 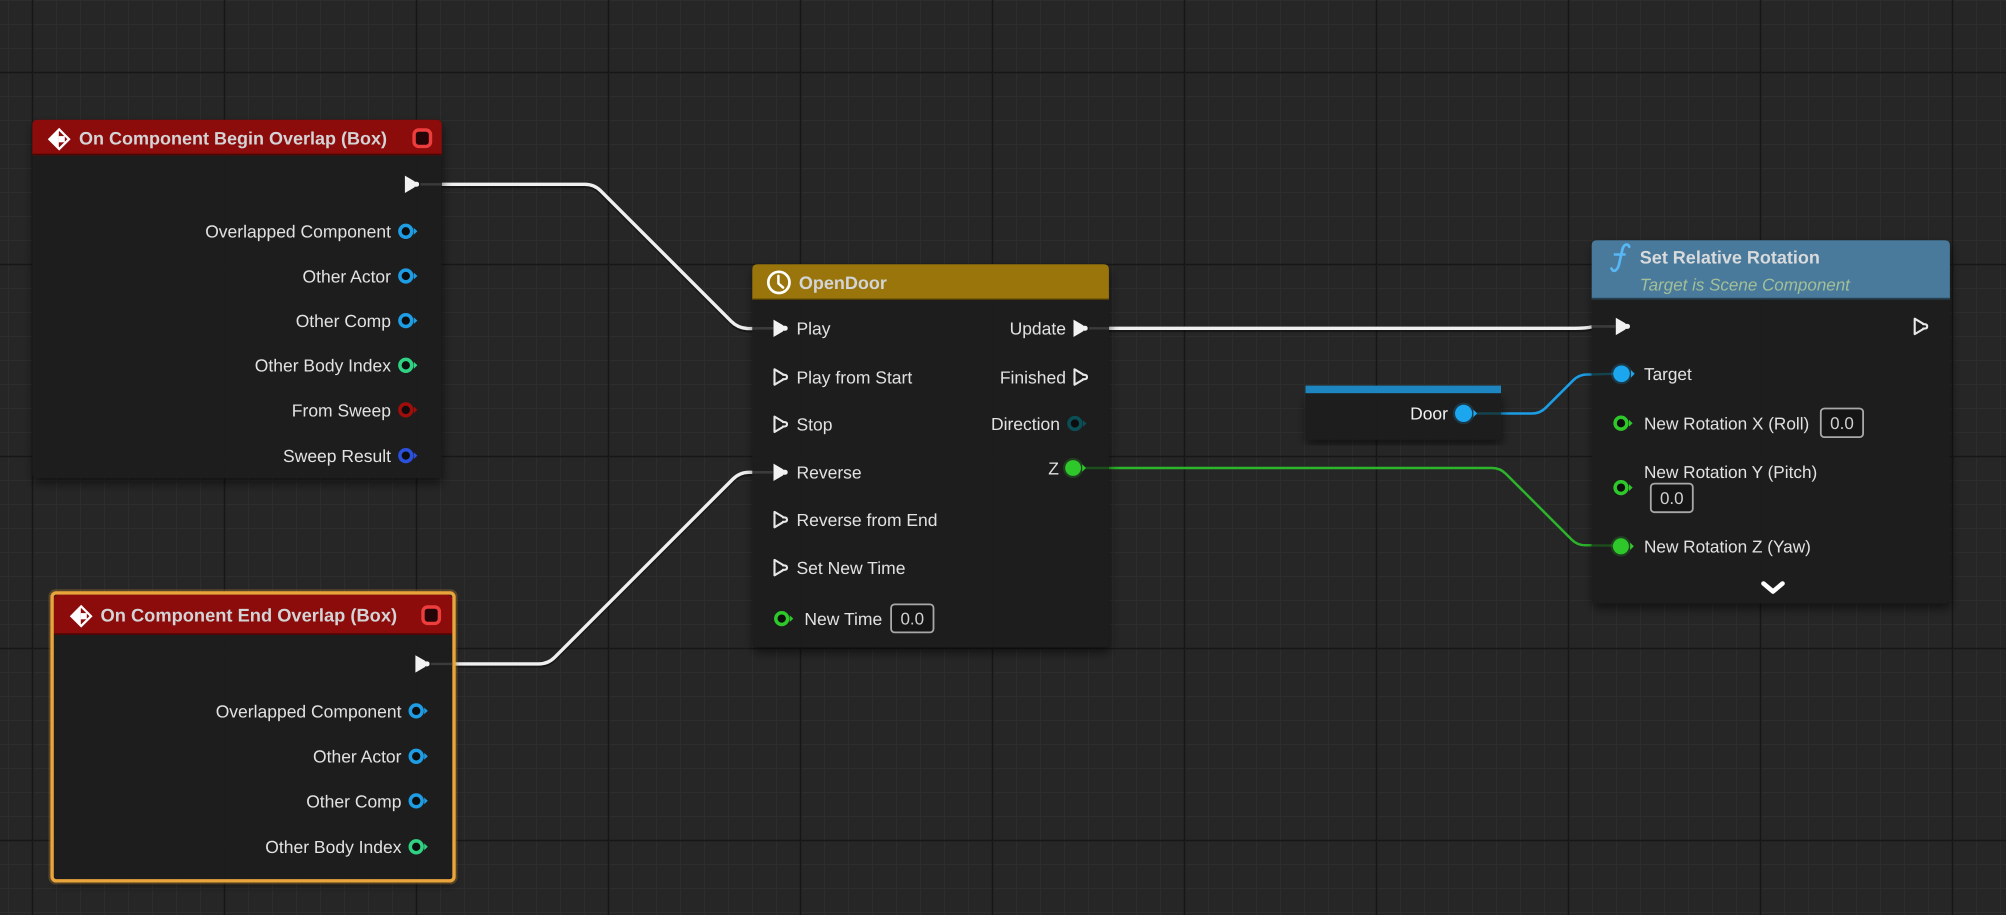 I want to click on svg-text: Sweep Result, so click(x=337, y=456).